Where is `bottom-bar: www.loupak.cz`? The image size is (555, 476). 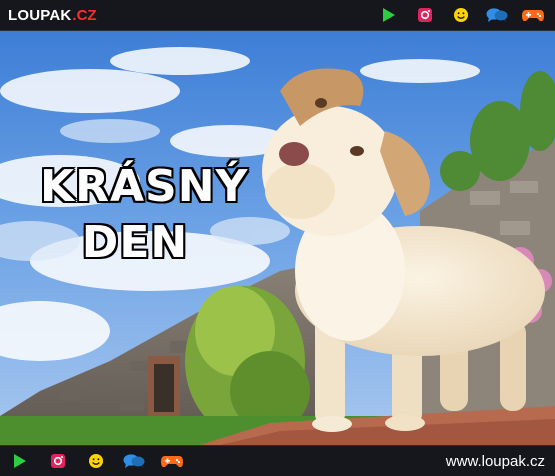 bottom-bar: www.loupak.cz is located at coordinates (277, 460).